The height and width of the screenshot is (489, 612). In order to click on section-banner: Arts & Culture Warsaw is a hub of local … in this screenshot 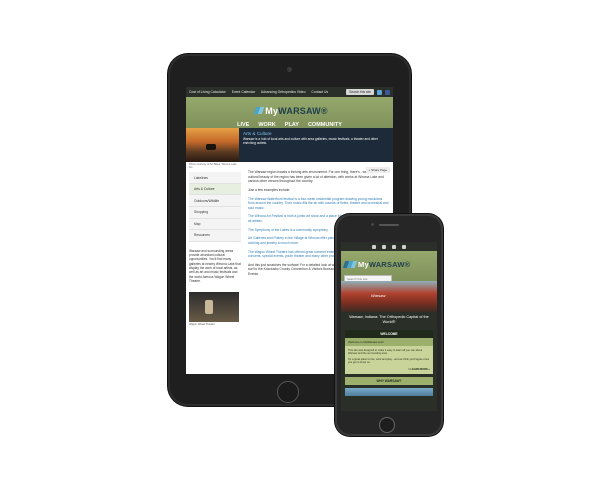, I will do `click(289, 145)`.